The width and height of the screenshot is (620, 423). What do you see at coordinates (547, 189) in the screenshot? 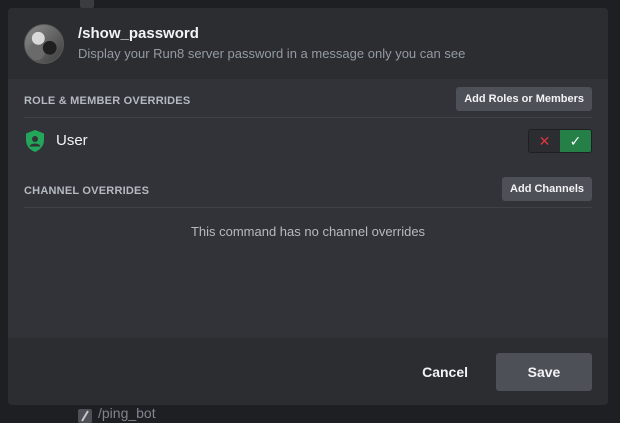
I see `add-channels-button: Add Channels` at bounding box center [547, 189].